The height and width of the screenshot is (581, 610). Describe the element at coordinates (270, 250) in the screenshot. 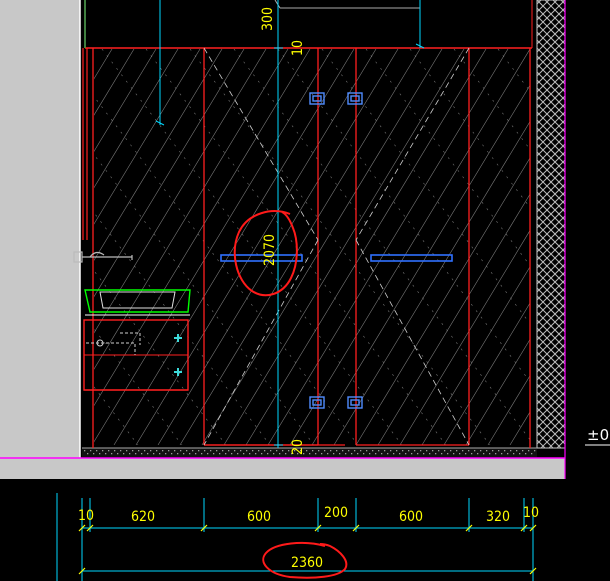

I see `dim-2070: 2070` at that location.